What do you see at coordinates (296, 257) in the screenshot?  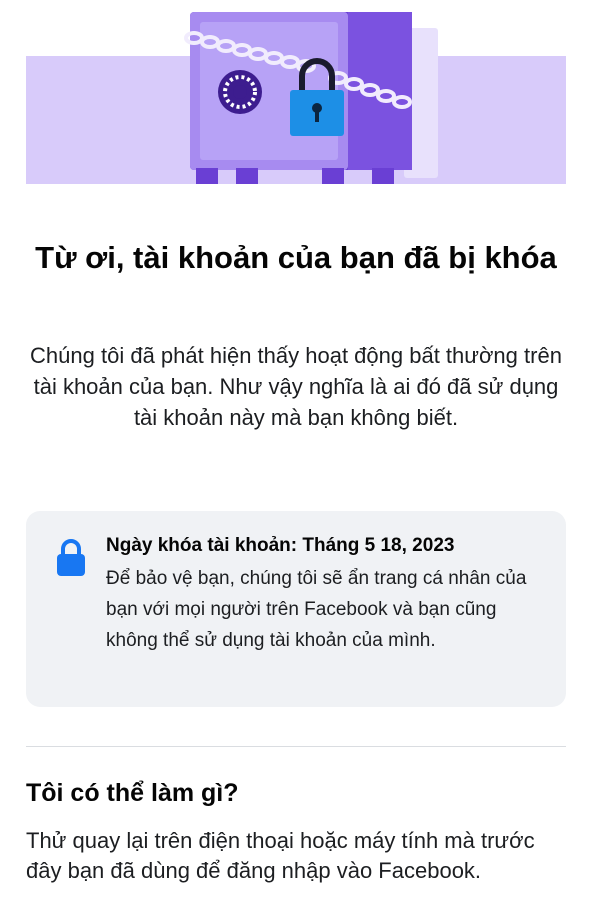 I see `page-title: Từ ơi, tài khoản của bạn đã bị khóa` at bounding box center [296, 257].